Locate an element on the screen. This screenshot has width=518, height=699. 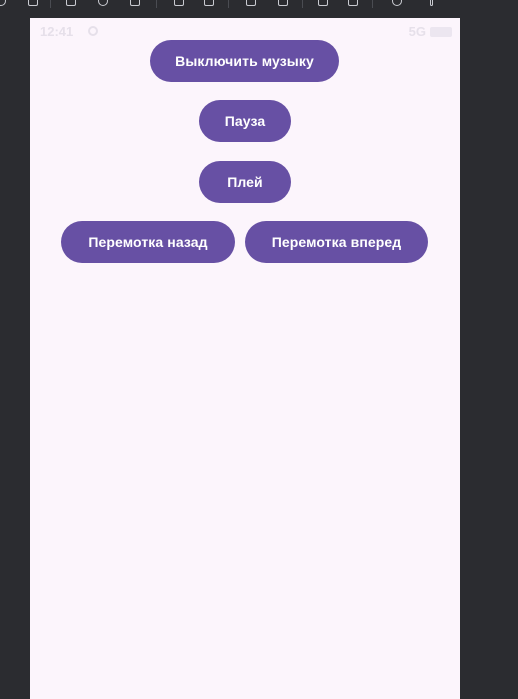
pause-button: Пауза is located at coordinates (245, 121).